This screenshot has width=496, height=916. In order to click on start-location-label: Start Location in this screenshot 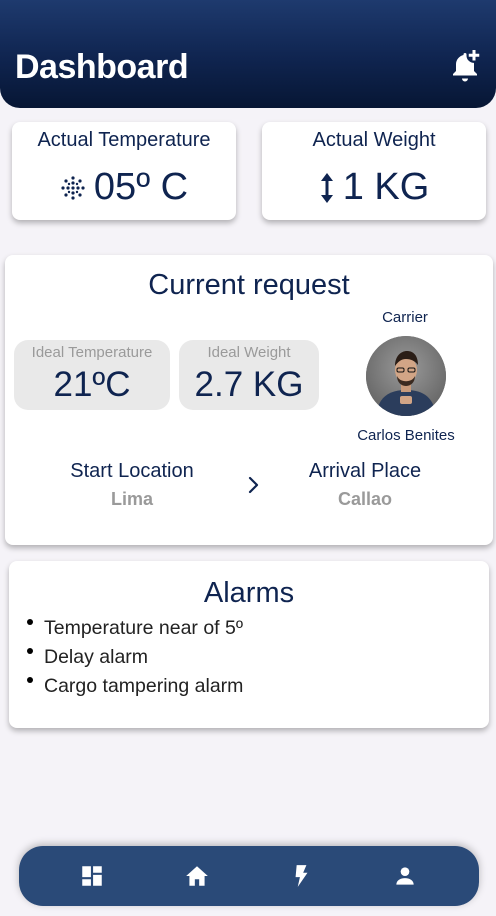, I will do `click(132, 471)`.